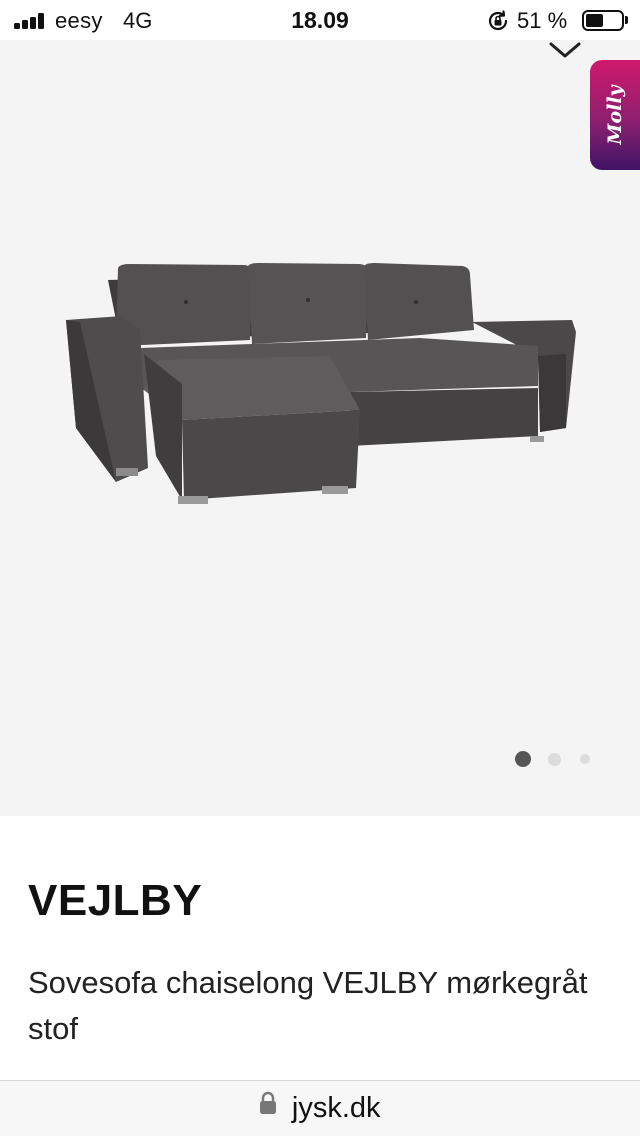 This screenshot has width=640, height=1136. What do you see at coordinates (115, 900) in the screenshot?
I see `product-title: VEJLBY` at bounding box center [115, 900].